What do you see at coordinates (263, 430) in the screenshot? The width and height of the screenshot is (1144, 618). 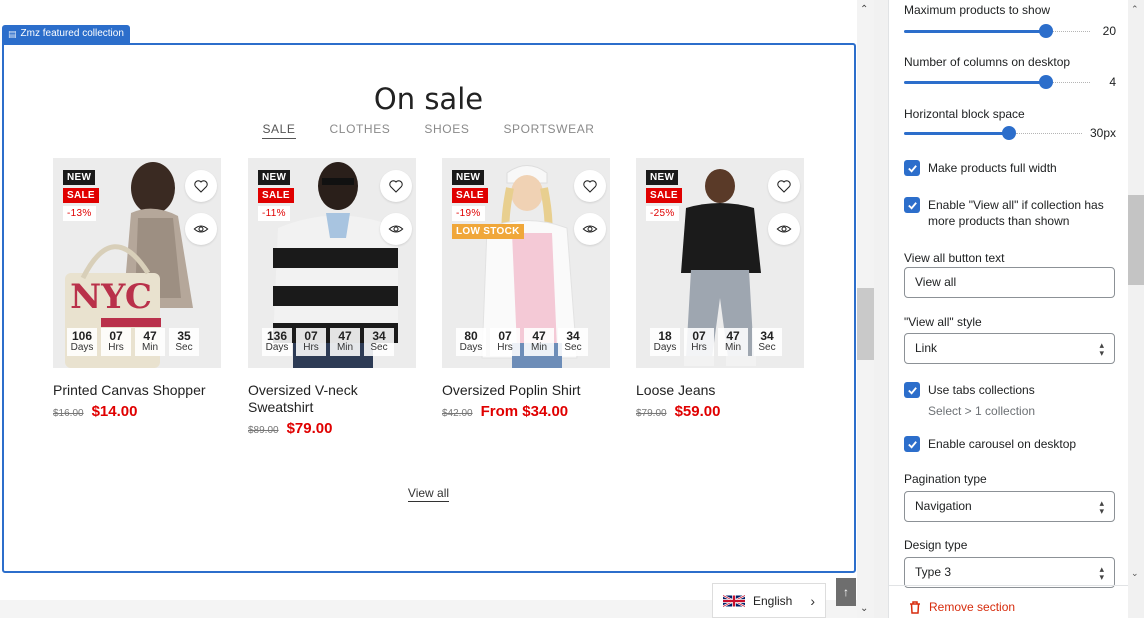 I see `compare-at-price: $89.00` at bounding box center [263, 430].